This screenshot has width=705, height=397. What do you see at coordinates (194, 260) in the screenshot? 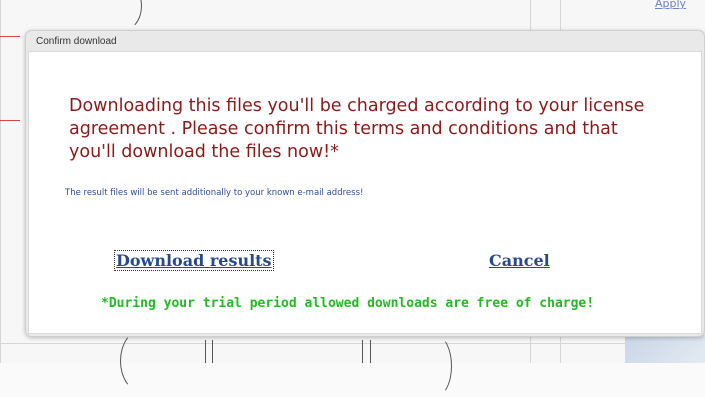
I see `download-results-button: Download results` at bounding box center [194, 260].